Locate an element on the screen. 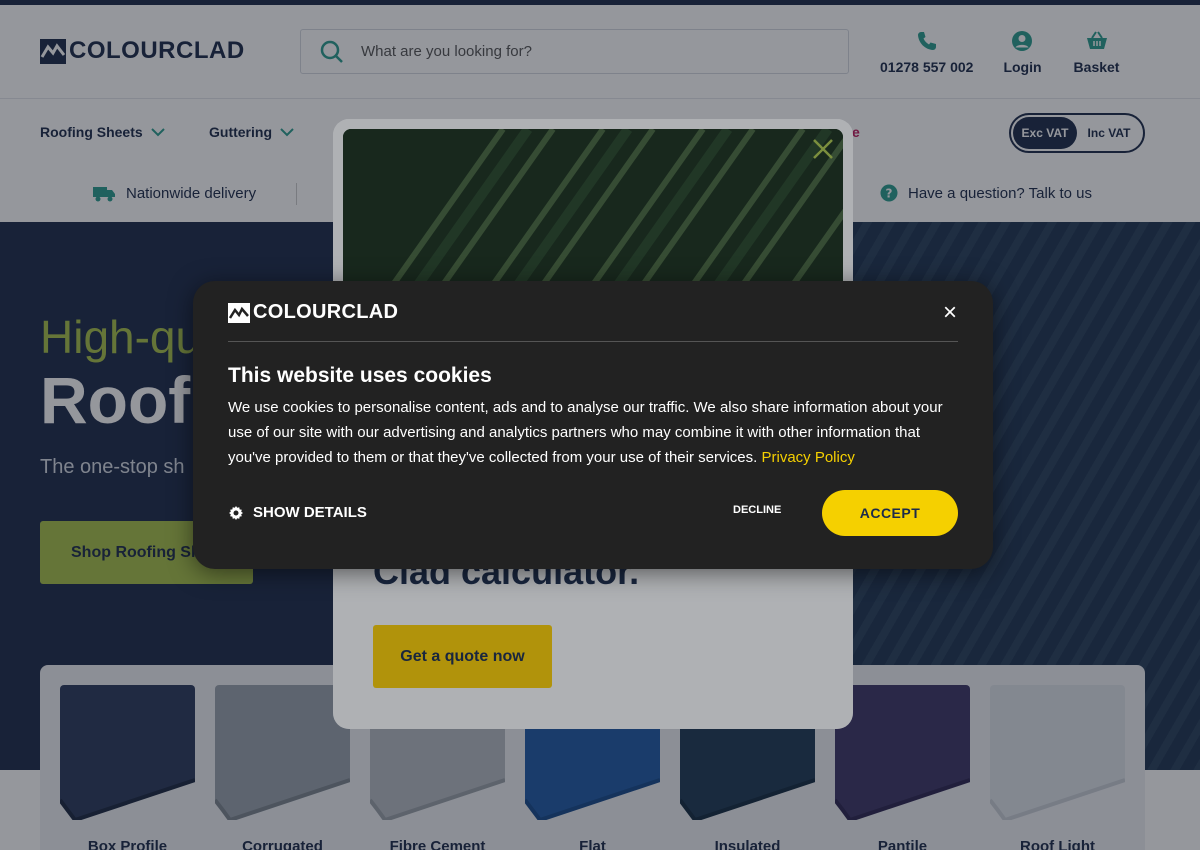 The height and width of the screenshot is (850, 1200). logo-mark-icon is located at coordinates (239, 312).